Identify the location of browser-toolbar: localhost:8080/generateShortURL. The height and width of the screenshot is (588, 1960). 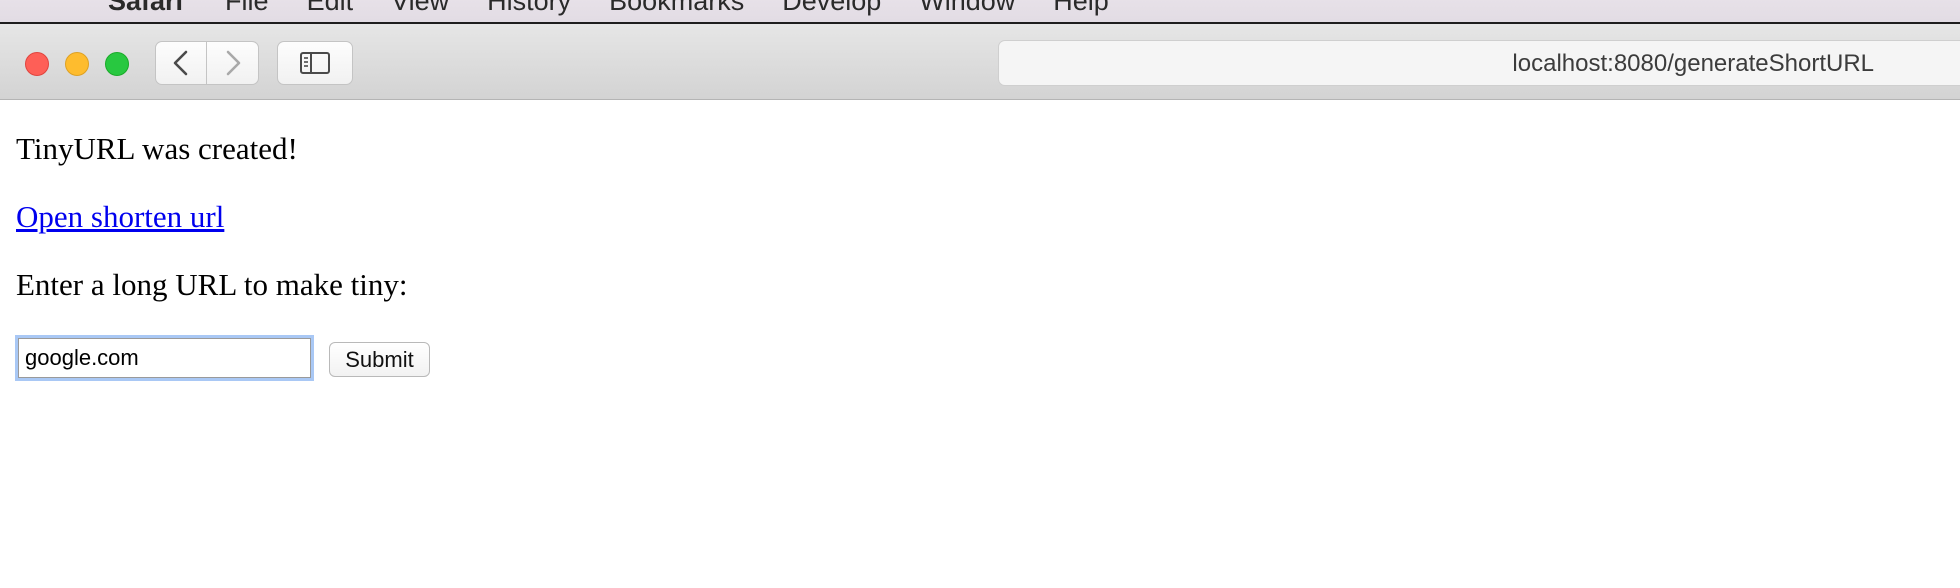
(980, 61).